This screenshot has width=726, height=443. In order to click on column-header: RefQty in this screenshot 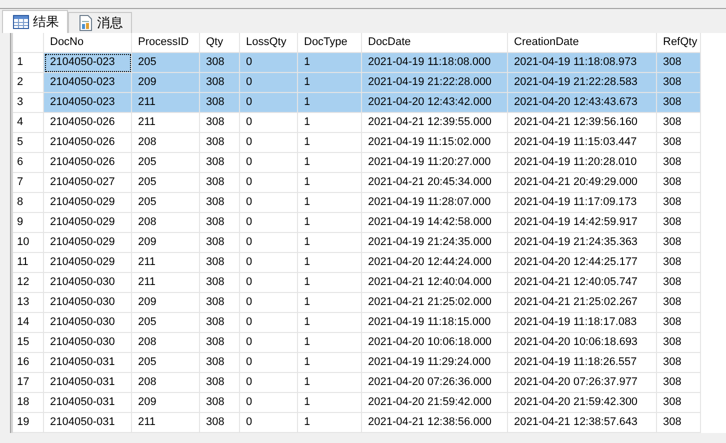, I will do `click(679, 43)`.